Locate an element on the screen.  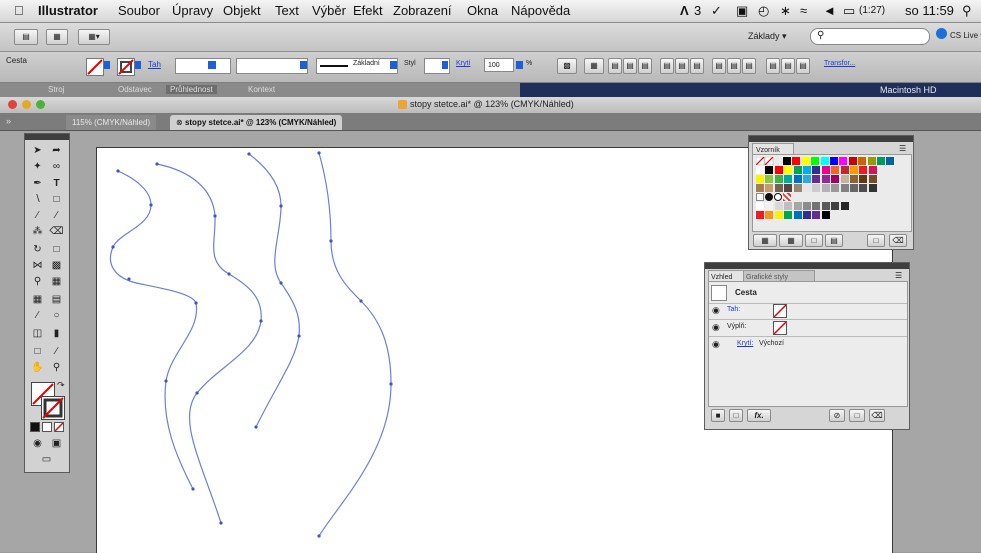
none-swatch-icon is located at coordinates (768, 161).